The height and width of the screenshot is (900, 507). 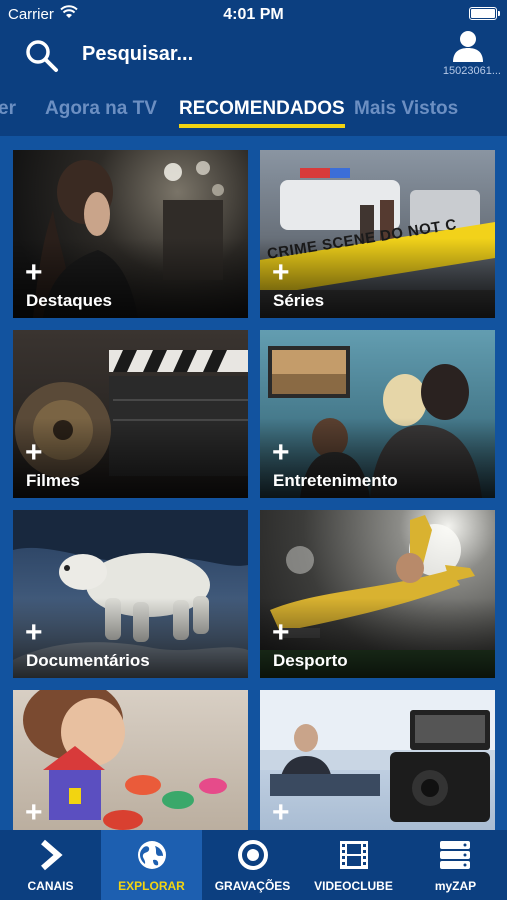 I want to click on tab-agora-na-tv: Agora na TV, so click(x=101, y=109).